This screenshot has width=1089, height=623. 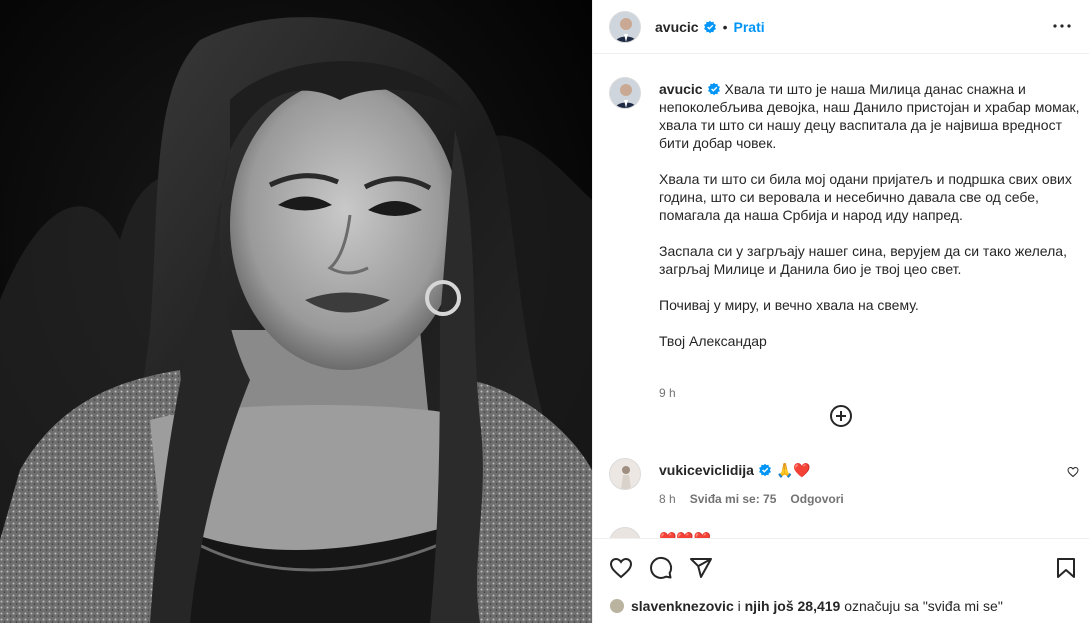 What do you see at coordinates (1062, 26) in the screenshot?
I see `more-options-icon` at bounding box center [1062, 26].